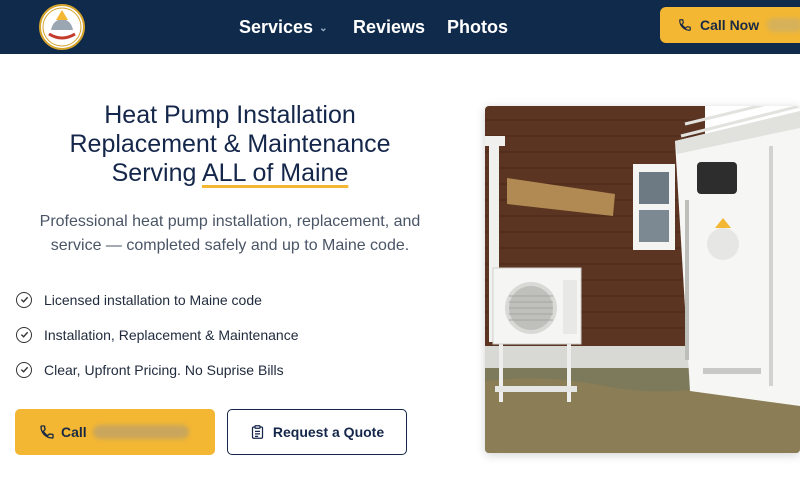 This screenshot has width=800, height=500. Describe the element at coordinates (156, 173) in the screenshot. I see `headline-line-3-prefix: Serving` at that location.